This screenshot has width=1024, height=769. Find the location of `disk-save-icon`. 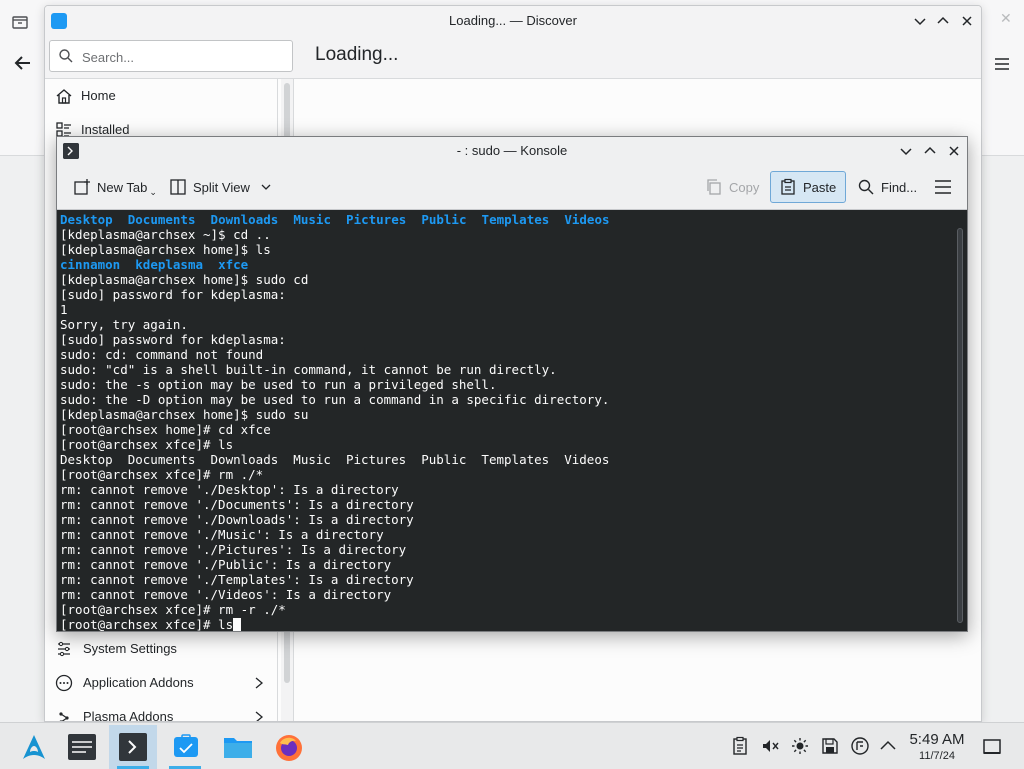

disk-save-icon is located at coordinates (830, 746).